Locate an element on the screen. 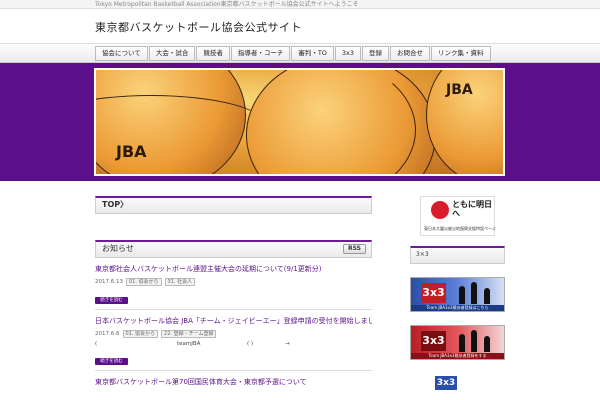 The height and width of the screenshot is (400, 600). news-heading: お知らせ is located at coordinates (118, 248).